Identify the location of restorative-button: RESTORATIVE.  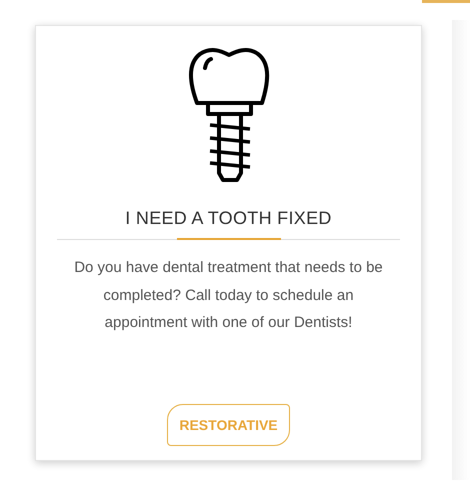
(228, 425).